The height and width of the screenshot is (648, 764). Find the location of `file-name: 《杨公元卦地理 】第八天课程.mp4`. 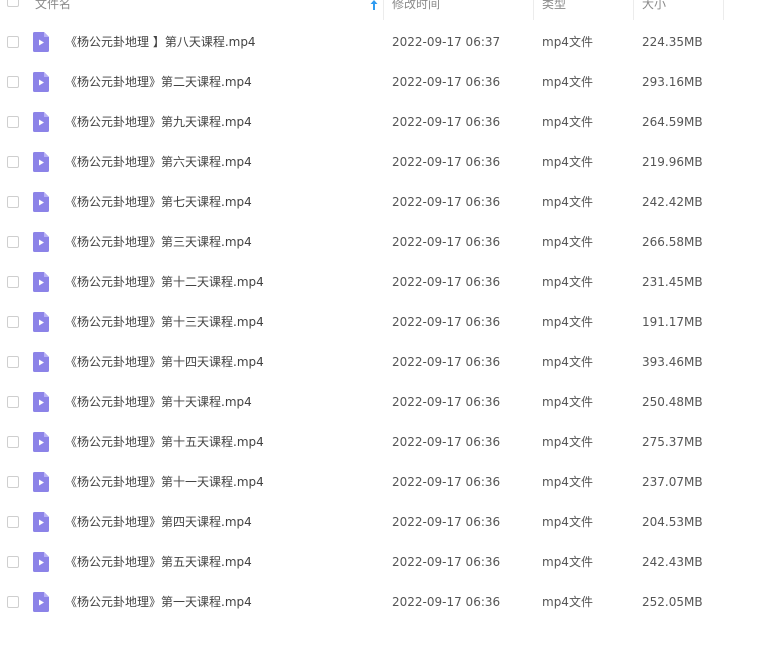

file-name: 《杨公元卦地理 】第八天课程.mp4 is located at coordinates (160, 42).